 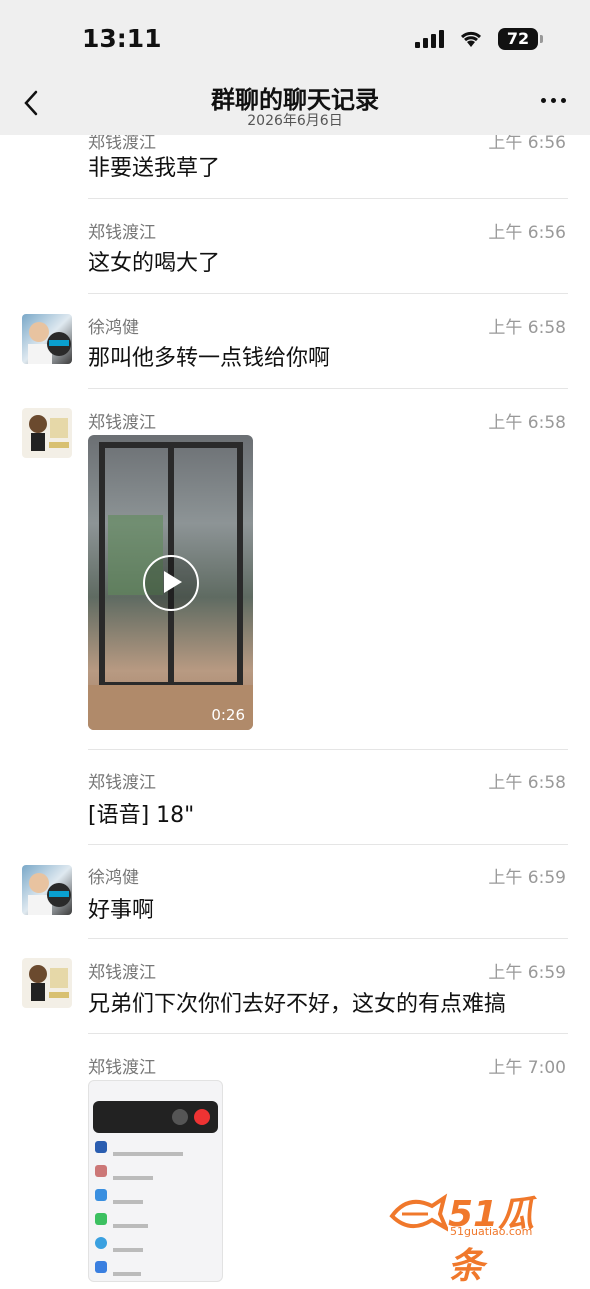 I want to click on play-icon, so click(x=171, y=583).